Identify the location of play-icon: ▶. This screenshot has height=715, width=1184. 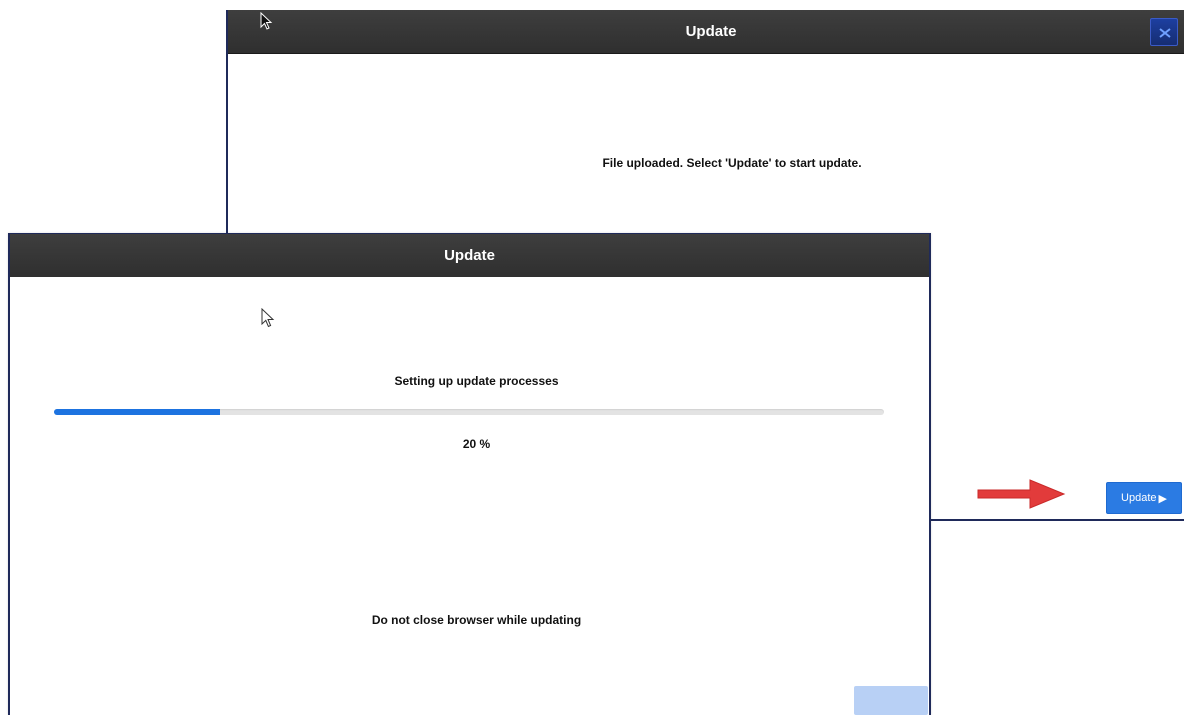
(1162, 498).